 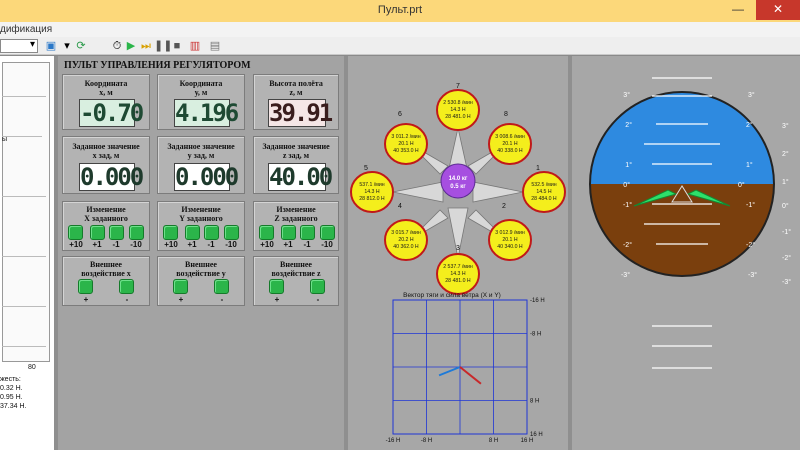 I want to click on close-button: ✕, so click(x=778, y=10).